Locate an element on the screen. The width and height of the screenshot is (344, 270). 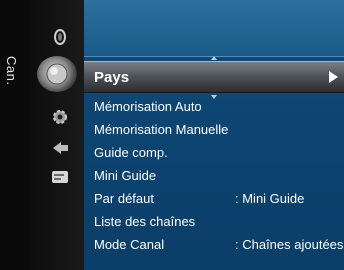
application-icon is located at coordinates (60, 177).